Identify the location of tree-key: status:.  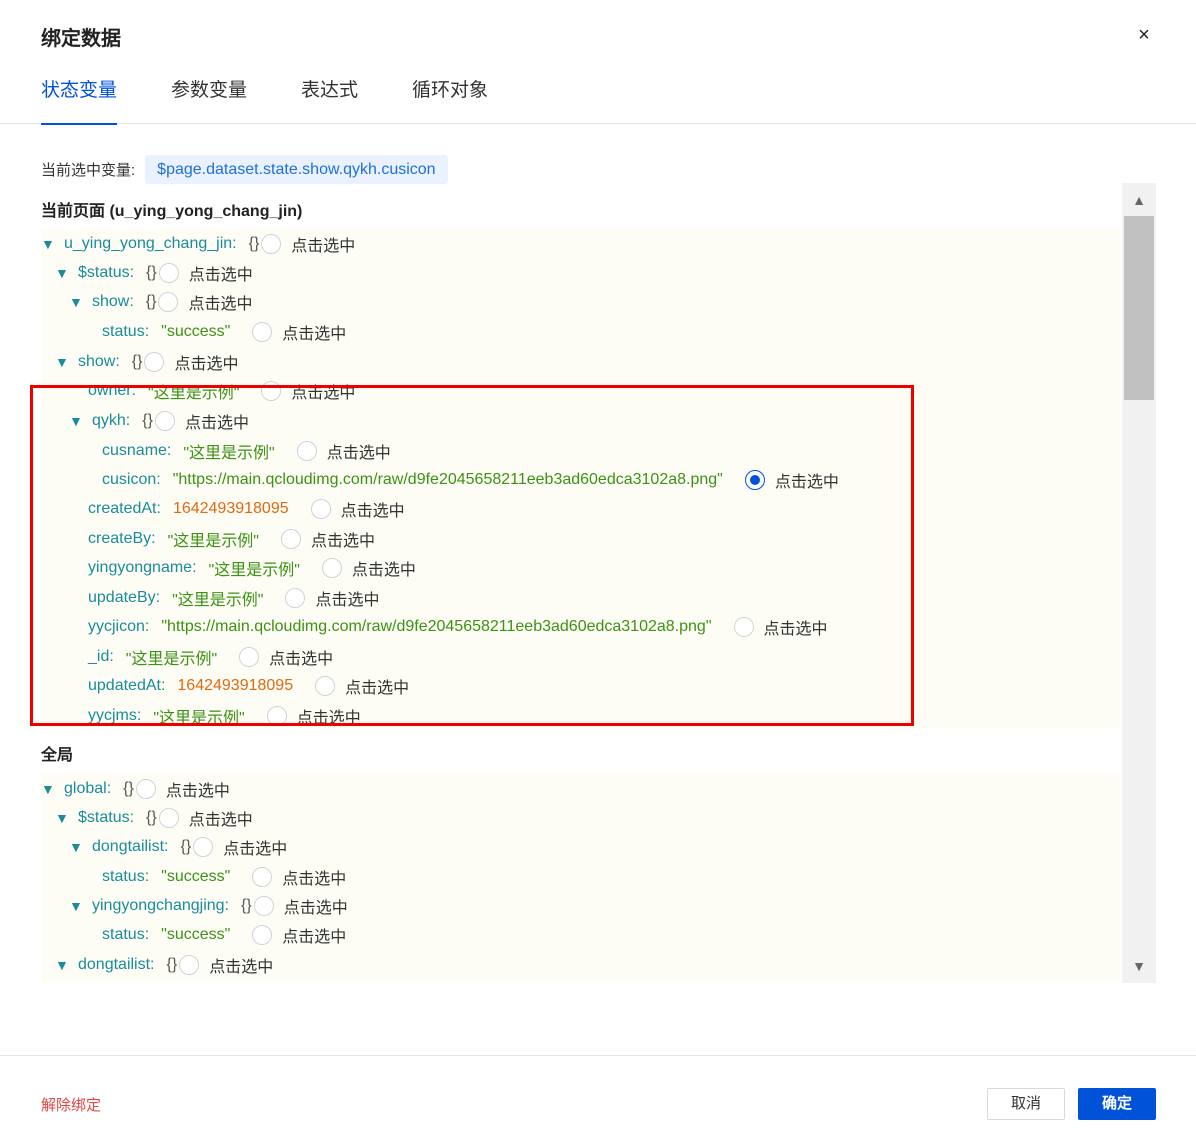
(126, 876).